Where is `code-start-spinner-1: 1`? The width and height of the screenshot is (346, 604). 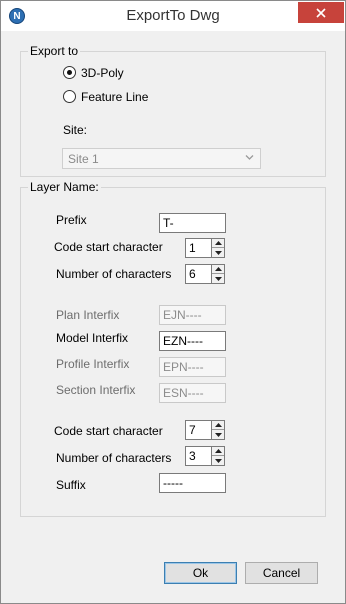 code-start-spinner-1: 1 is located at coordinates (205, 248).